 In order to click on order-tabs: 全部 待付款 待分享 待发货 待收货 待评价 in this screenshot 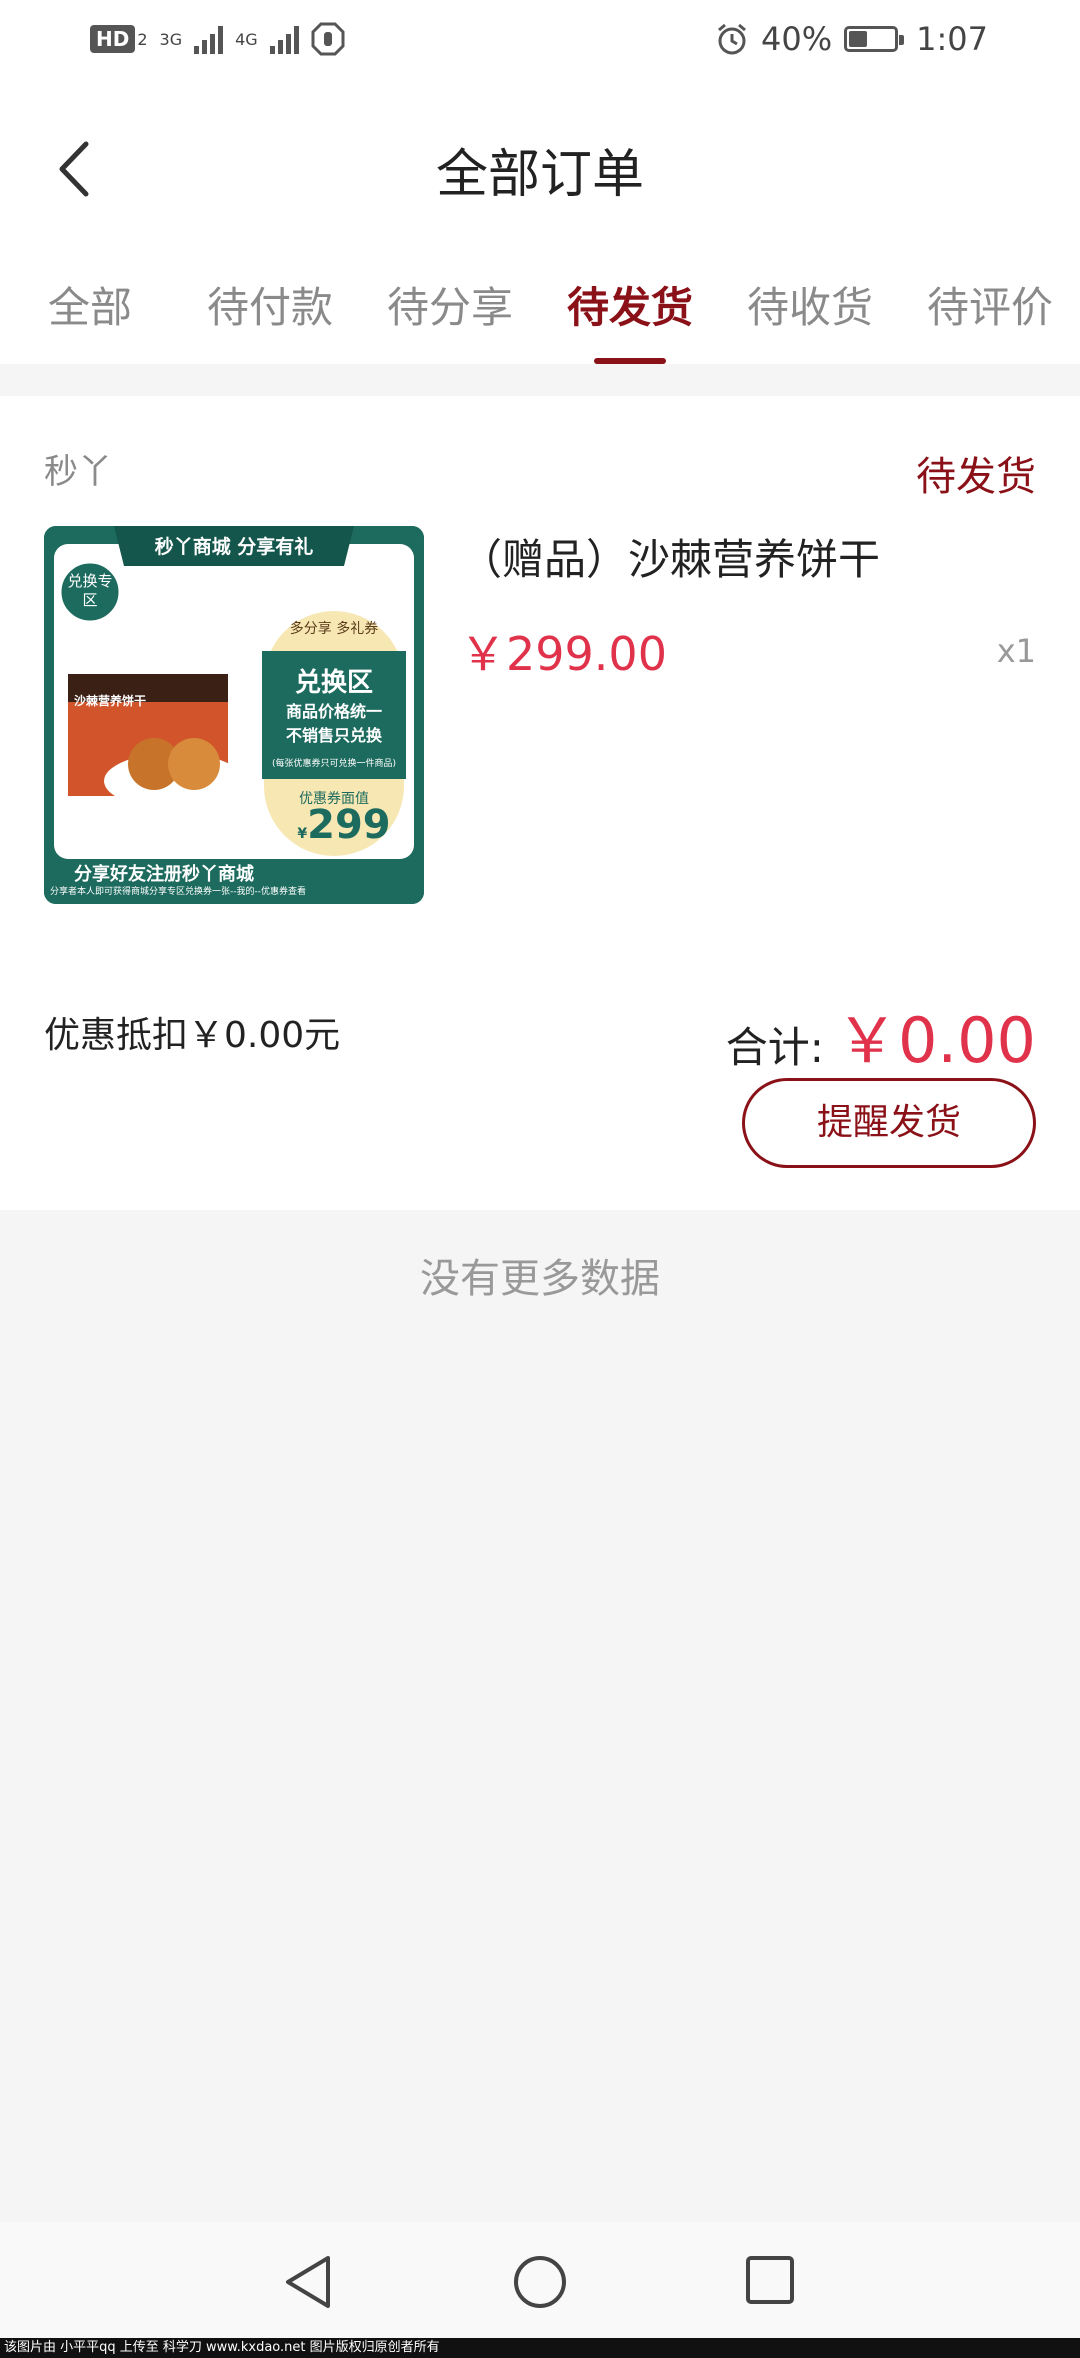, I will do `click(540, 308)`.